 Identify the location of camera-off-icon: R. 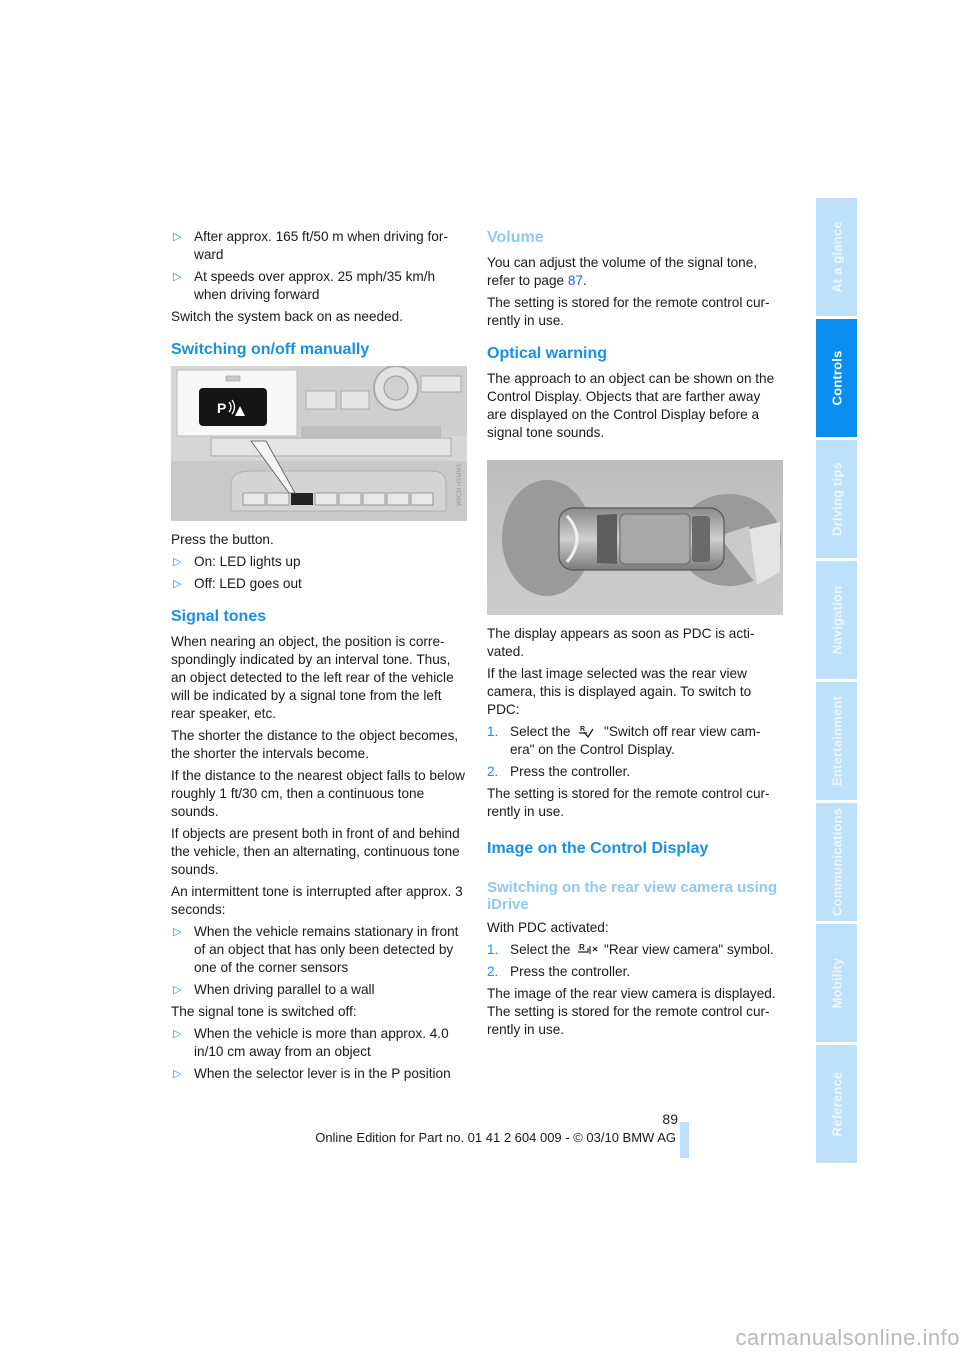
(587, 731).